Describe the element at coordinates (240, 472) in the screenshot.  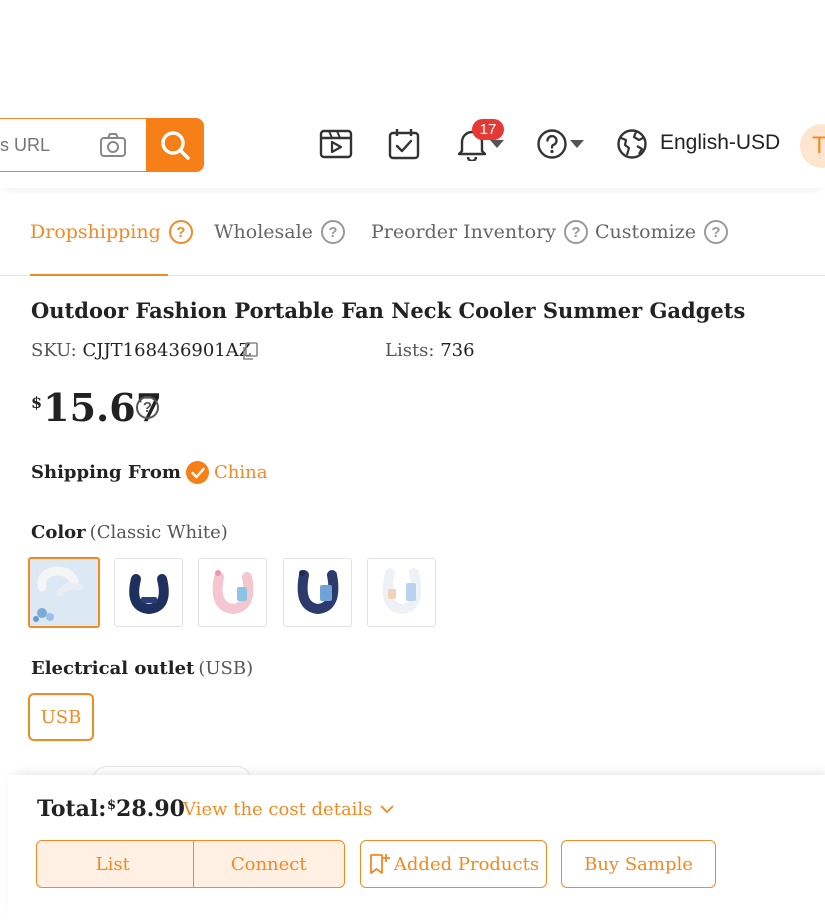
I see `shipping-from-option: China` at that location.